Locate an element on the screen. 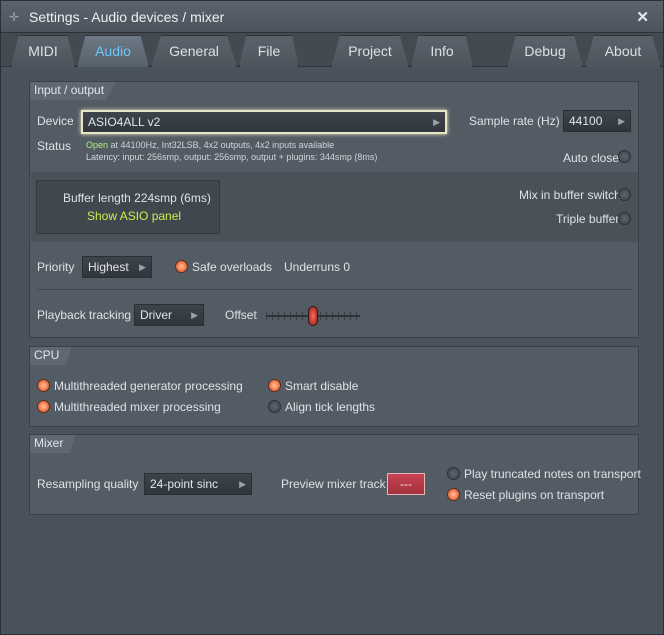 The height and width of the screenshot is (635, 664). mix-in-buffer-label: Mix in buffer switch is located at coordinates (570, 195).